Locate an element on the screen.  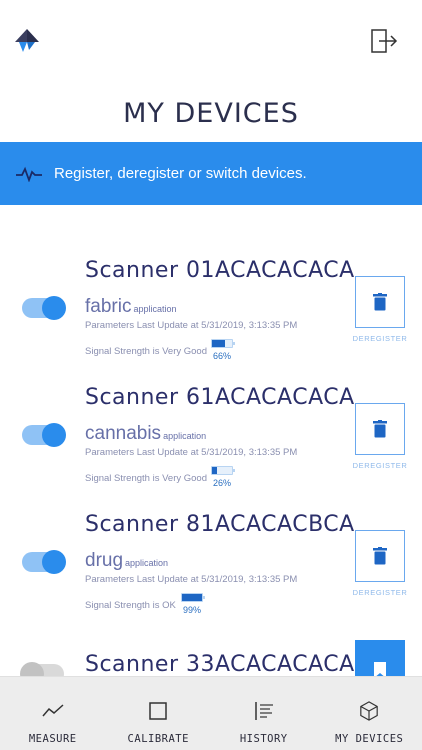
logout-icon is located at coordinates (384, 41).